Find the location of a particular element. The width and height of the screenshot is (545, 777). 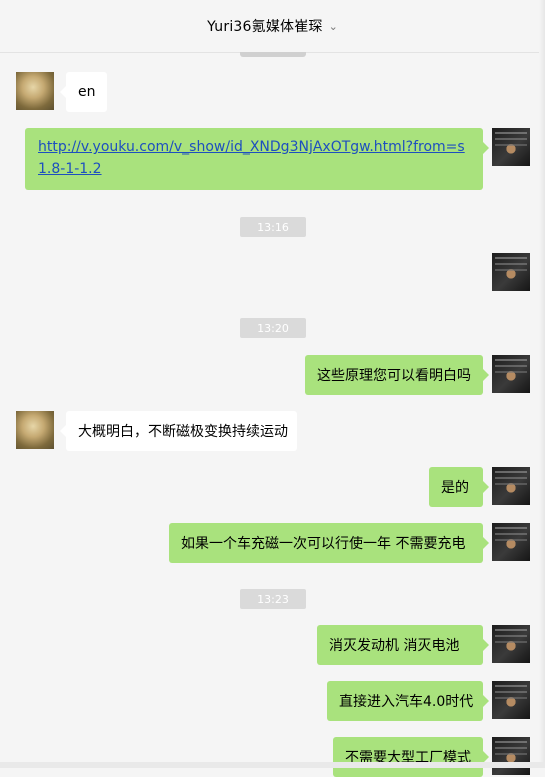

message-bubble-incoming: en is located at coordinates (83, 92).